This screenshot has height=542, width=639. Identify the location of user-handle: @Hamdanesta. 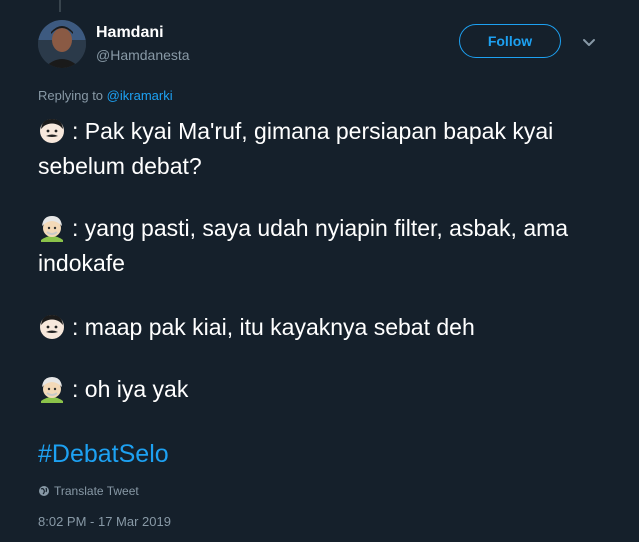
(143, 55).